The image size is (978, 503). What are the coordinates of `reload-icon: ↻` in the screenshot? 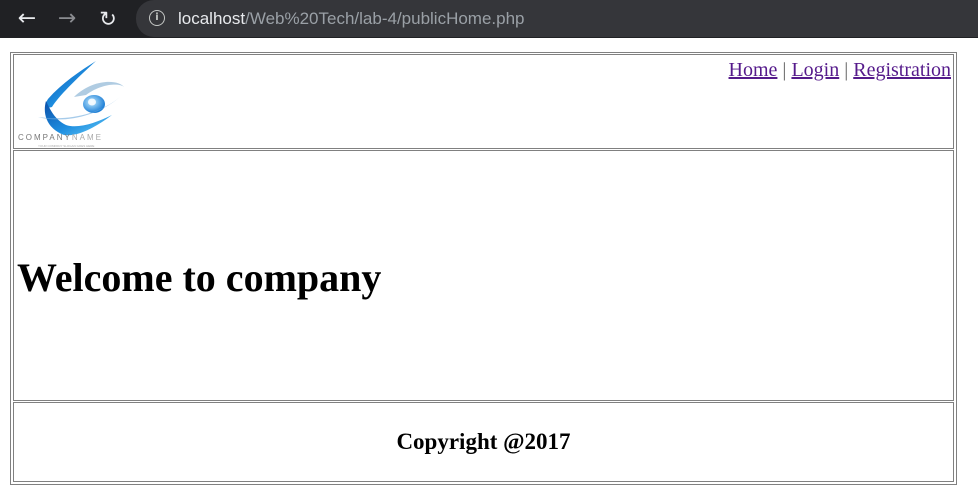 It's located at (108, 19).